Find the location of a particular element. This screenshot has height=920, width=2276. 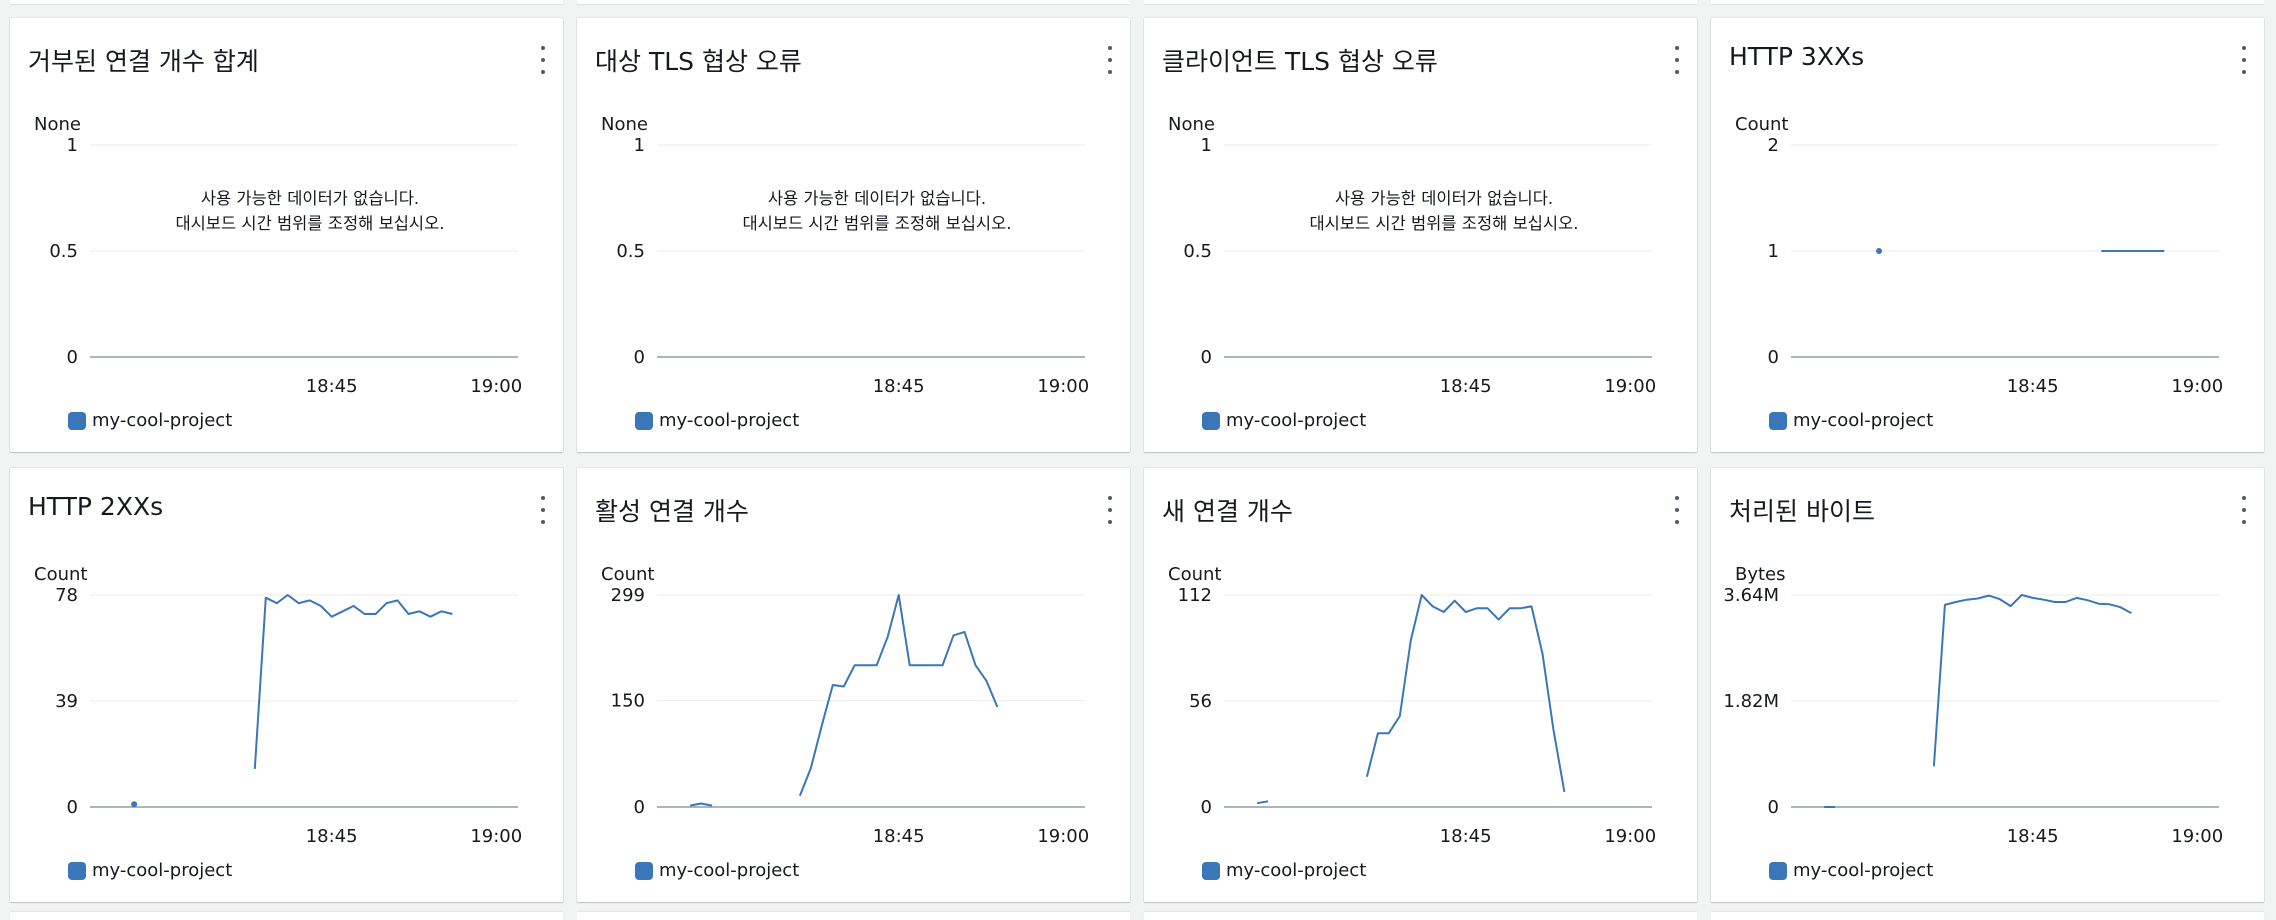

line-chart: 0 39 78 18:45 19:00 is located at coordinates (288, 716).